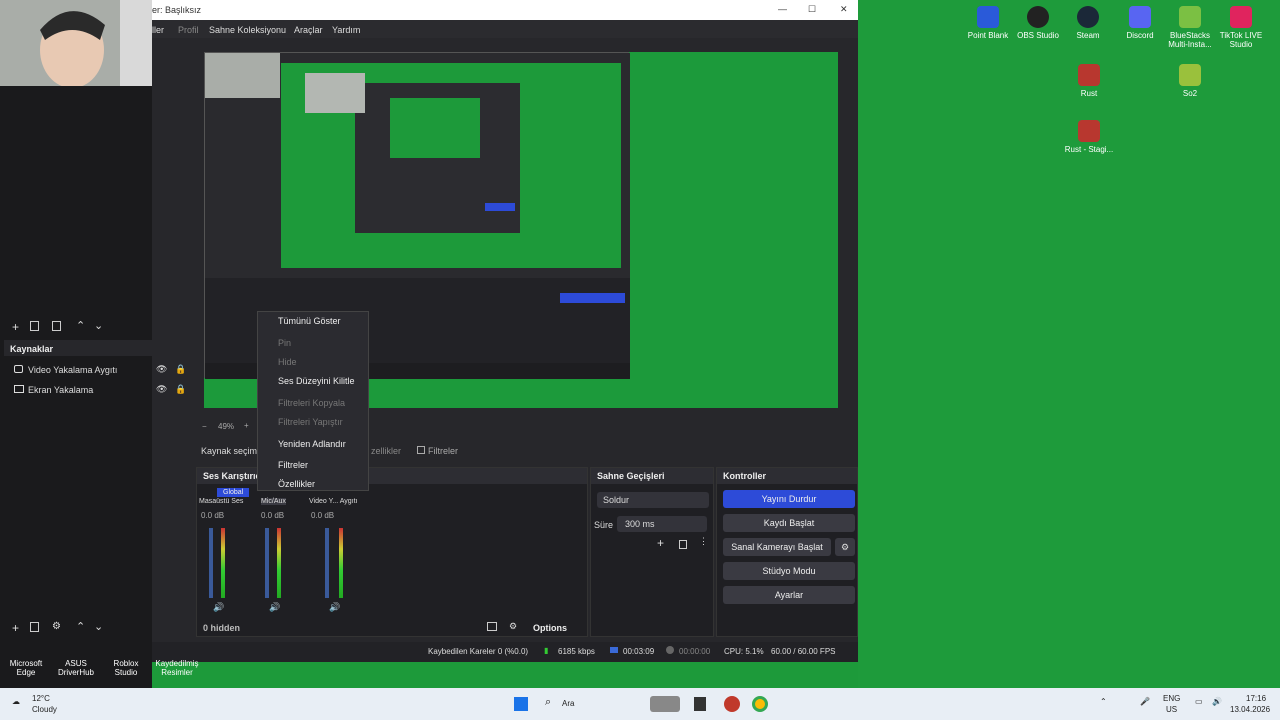 This screenshot has height=720, width=1280. What do you see at coordinates (308, 30) in the screenshot?
I see `menu-tools: Araçlar` at bounding box center [308, 30].